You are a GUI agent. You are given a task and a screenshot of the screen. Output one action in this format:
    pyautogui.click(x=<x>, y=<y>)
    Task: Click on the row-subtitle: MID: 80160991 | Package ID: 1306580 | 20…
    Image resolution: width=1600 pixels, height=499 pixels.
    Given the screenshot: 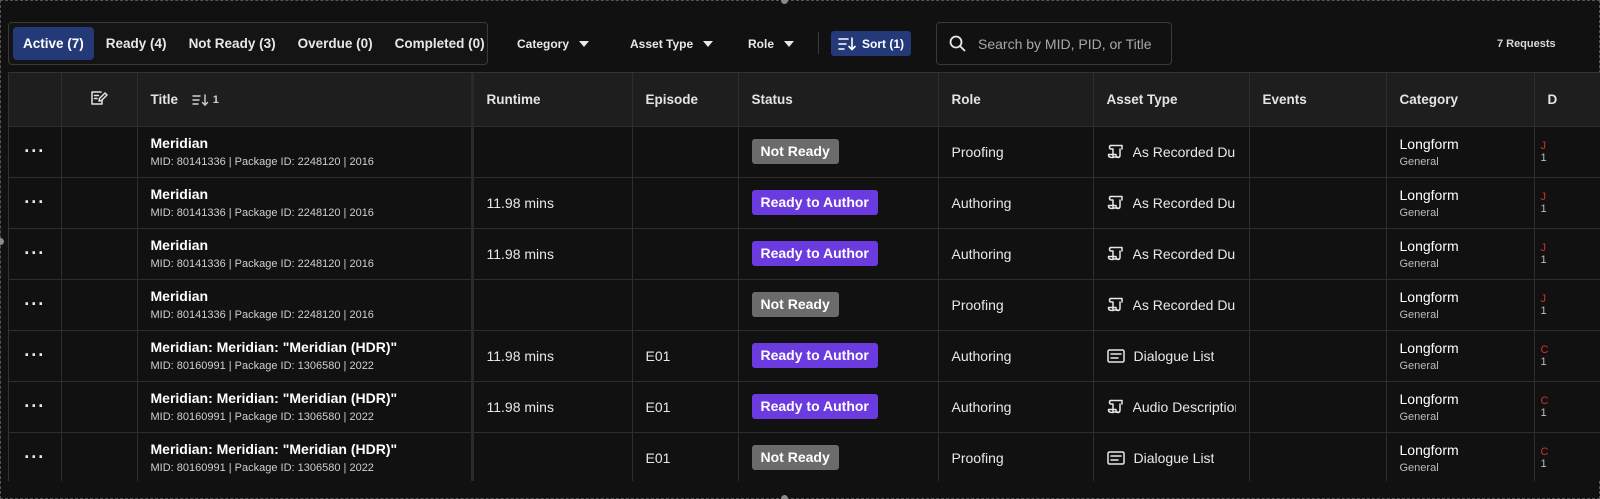 What is the action you would take?
    pyautogui.click(x=262, y=468)
    